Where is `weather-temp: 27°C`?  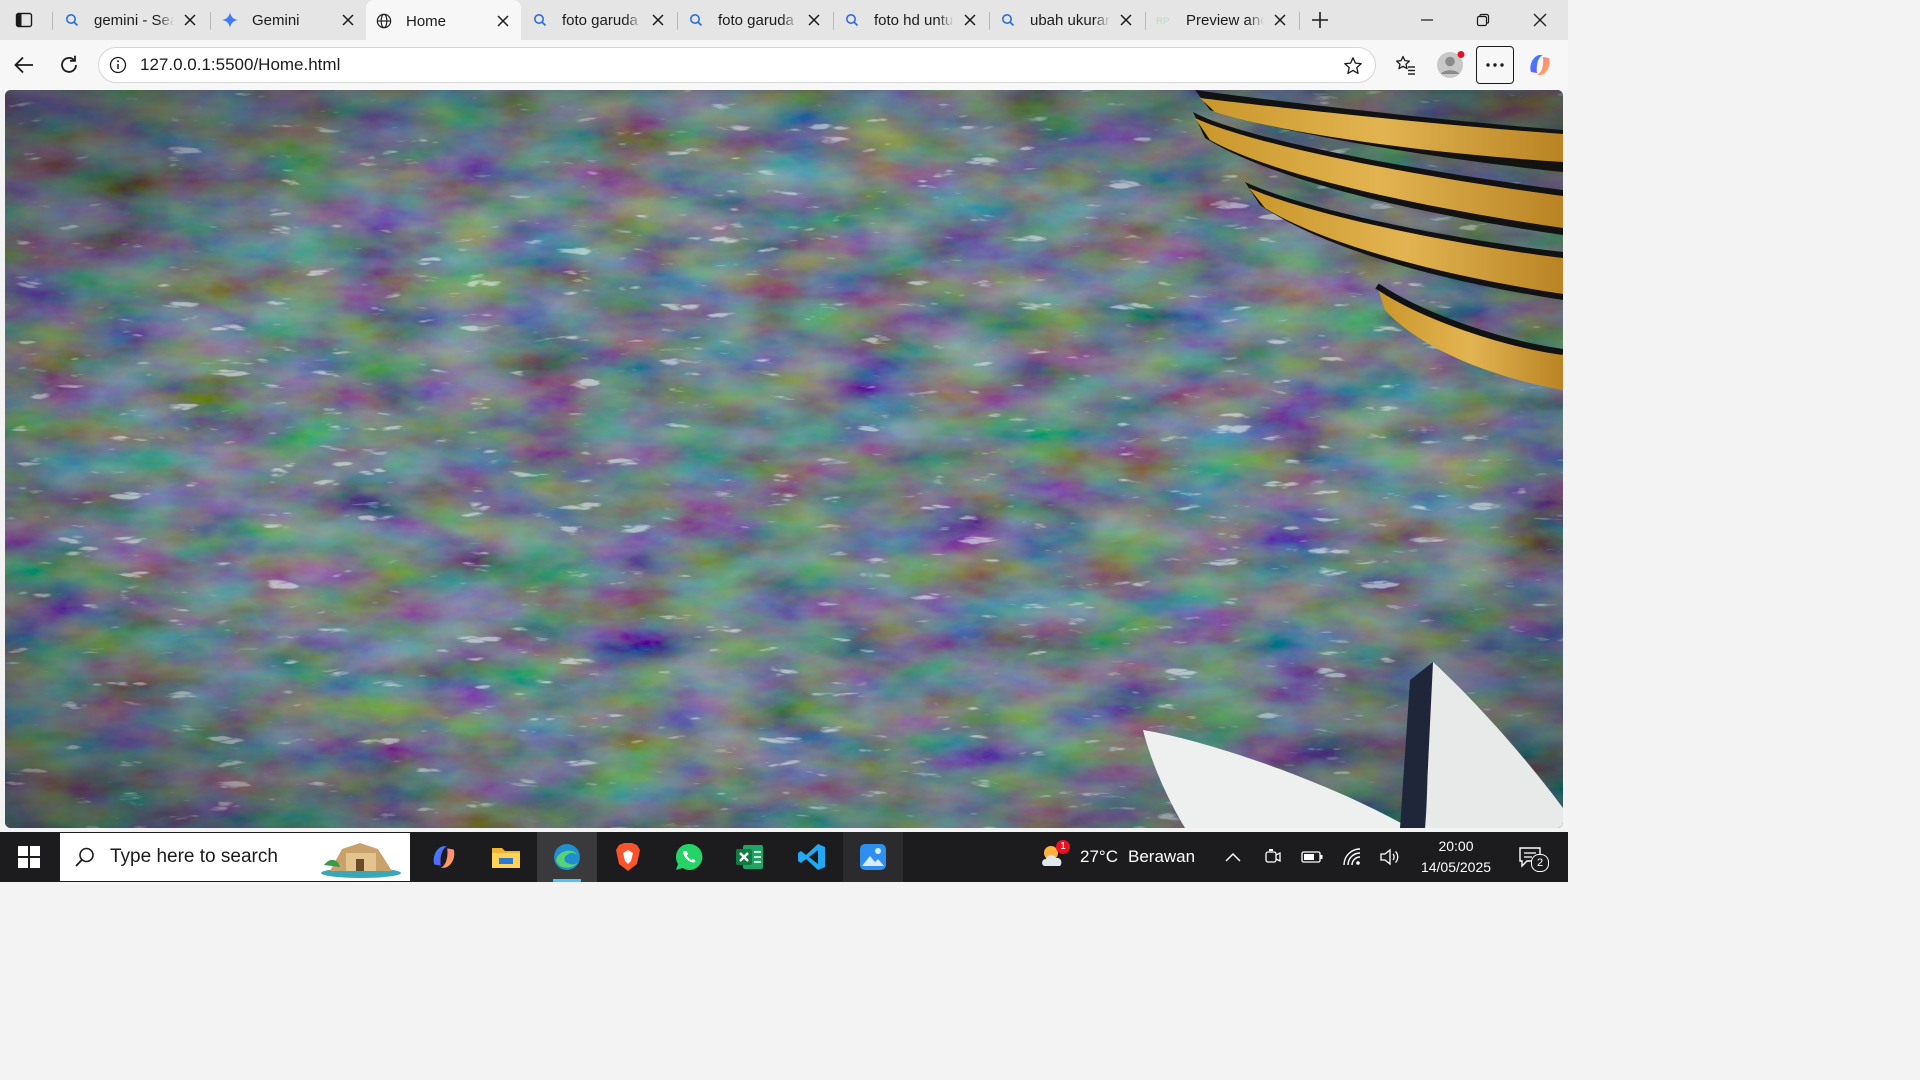
weather-temp: 27°C is located at coordinates (1099, 856).